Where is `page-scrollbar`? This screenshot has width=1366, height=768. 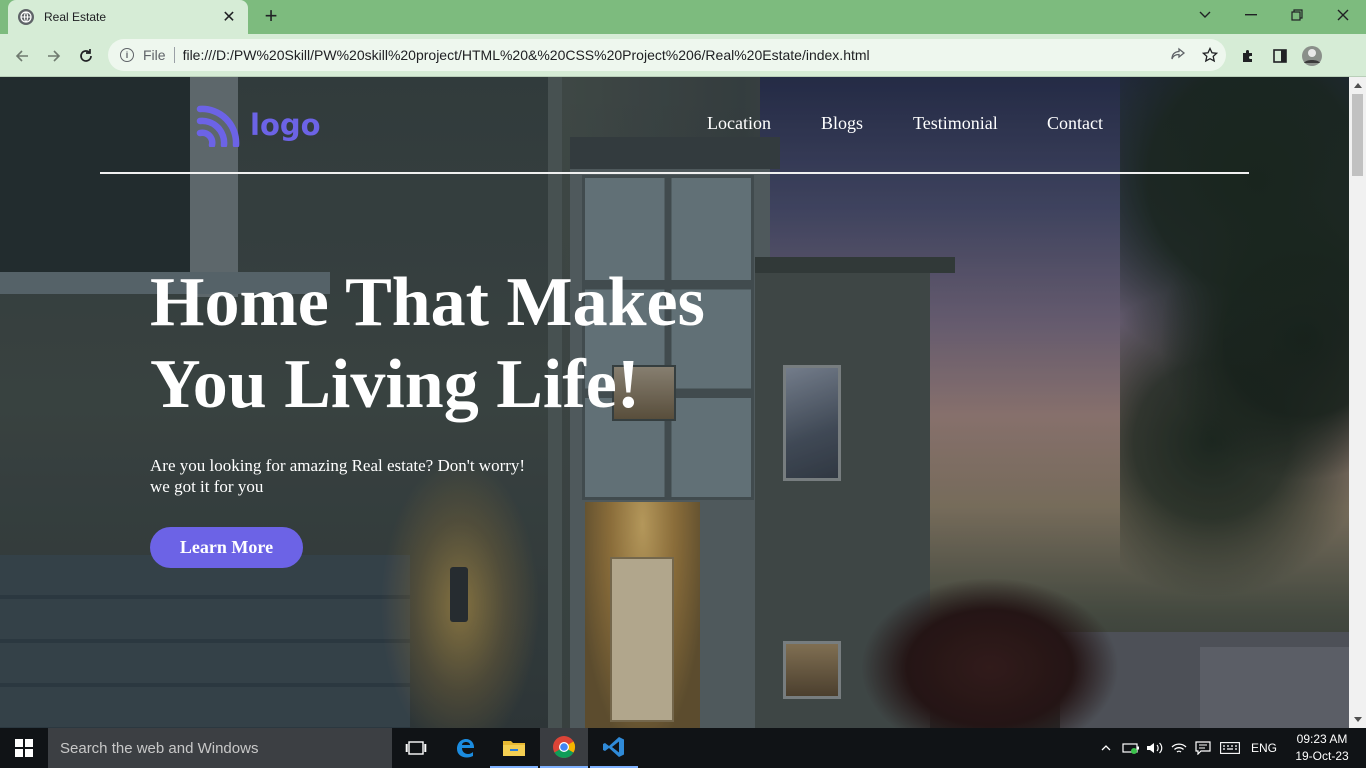 page-scrollbar is located at coordinates (1357, 402).